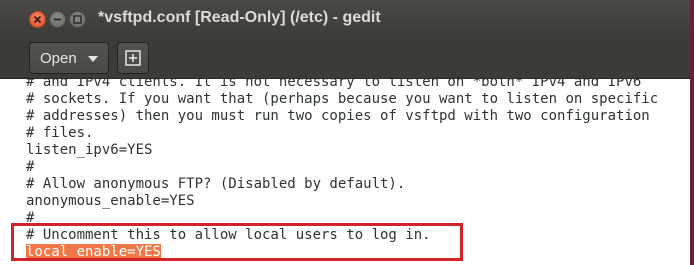  I want to click on close-icon, so click(37, 19).